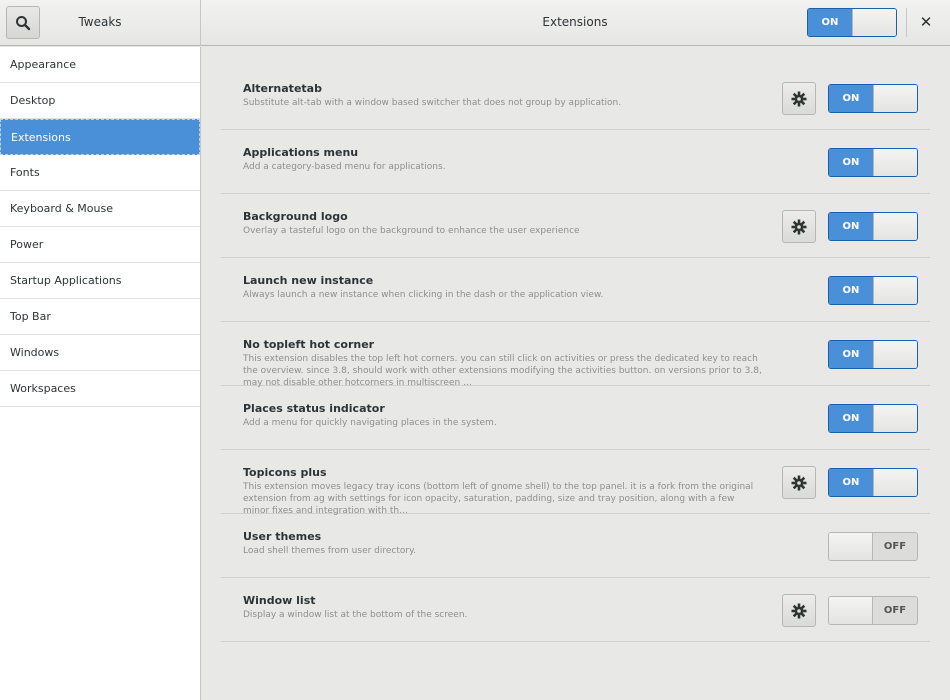 Image resolution: width=950 pixels, height=700 pixels. I want to click on app-title: Tweaks, so click(100, 22).